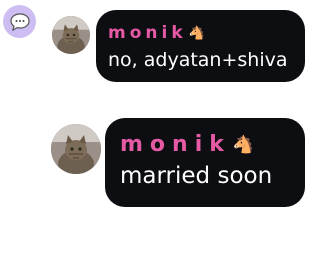 Image resolution: width=320 pixels, height=279 pixels. I want to click on message-text: no, adyatan+shiva, so click(198, 60).